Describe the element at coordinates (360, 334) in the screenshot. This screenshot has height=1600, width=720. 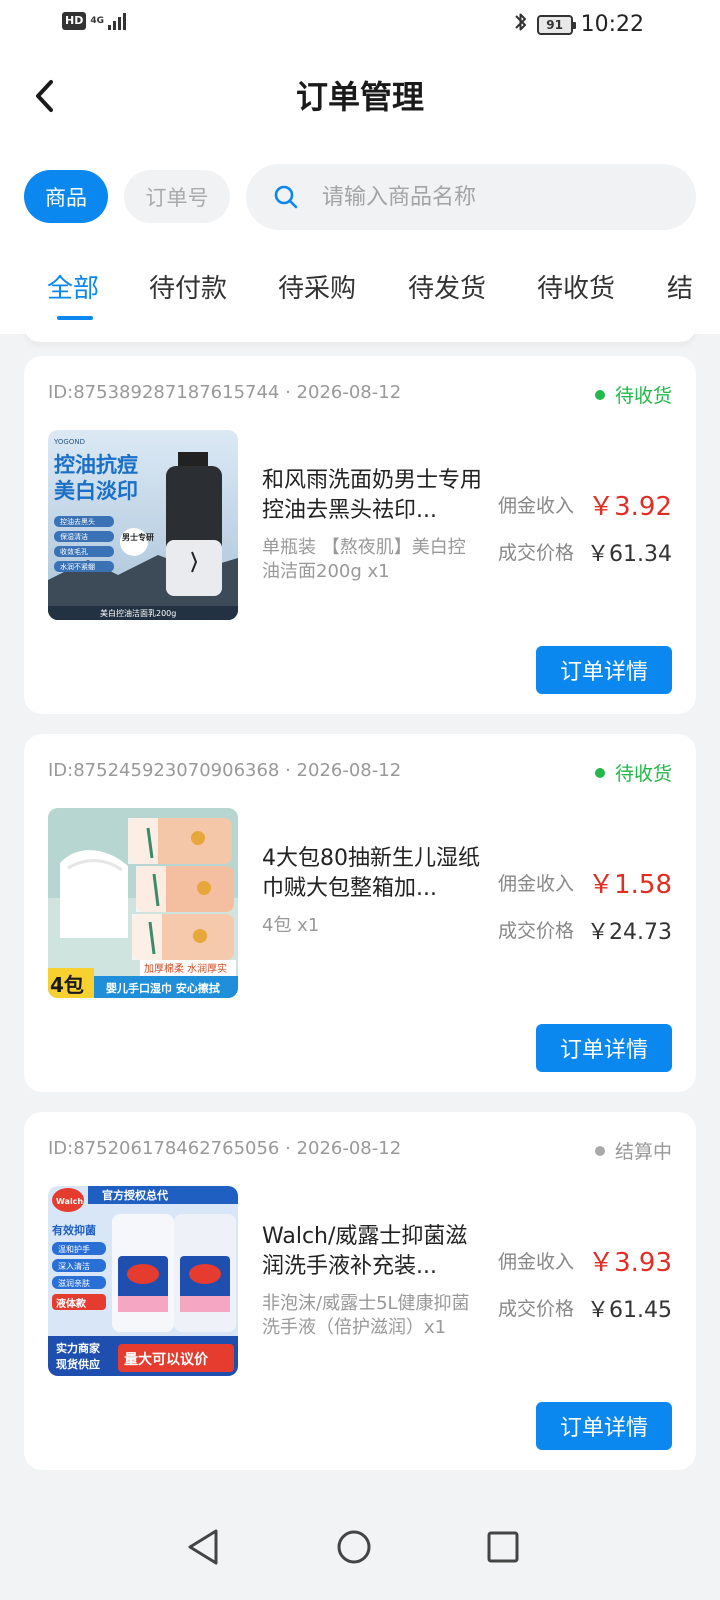
I see `previous-card-edge` at that location.